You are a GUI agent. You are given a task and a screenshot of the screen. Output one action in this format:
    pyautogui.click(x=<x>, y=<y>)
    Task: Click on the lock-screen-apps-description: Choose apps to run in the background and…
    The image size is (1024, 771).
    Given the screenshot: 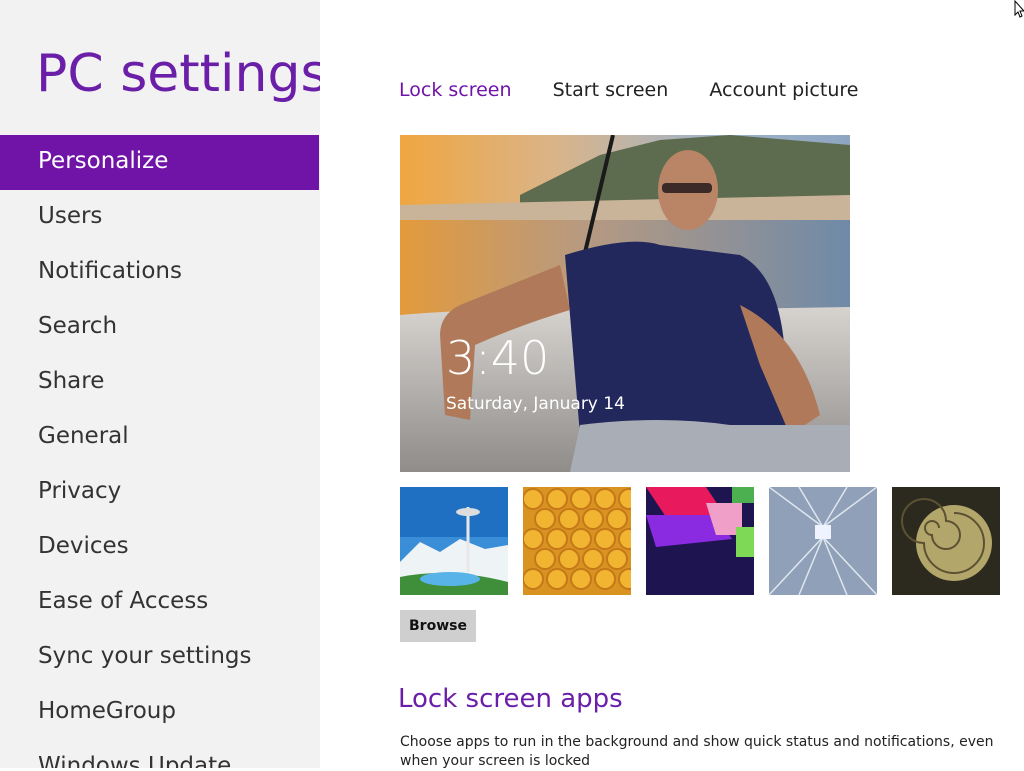 What is the action you would take?
    pyautogui.click(x=697, y=751)
    